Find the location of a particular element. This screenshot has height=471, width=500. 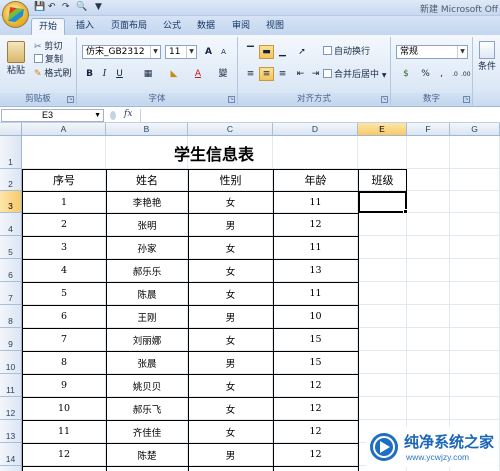

increase-decimal-button: .0 is located at coordinates (455, 74).